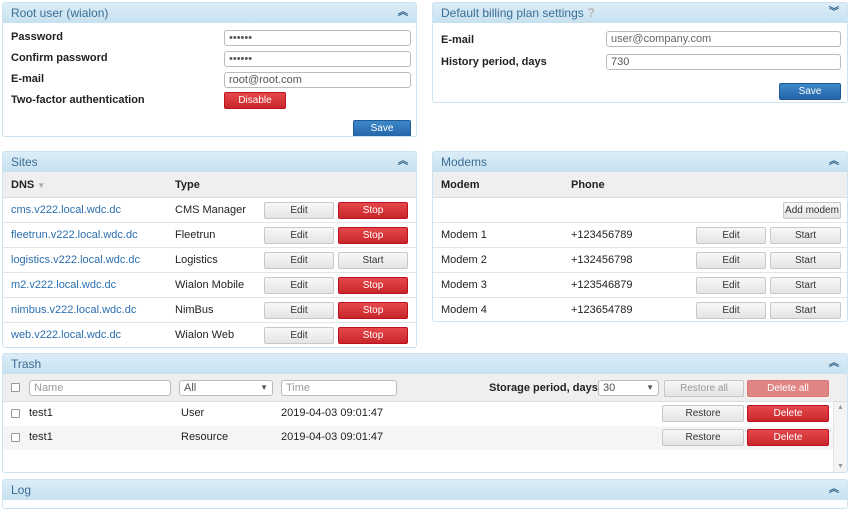 Image resolution: width=850 pixels, height=509 pixels. I want to click on site-type: Wialon Mobile, so click(210, 285).